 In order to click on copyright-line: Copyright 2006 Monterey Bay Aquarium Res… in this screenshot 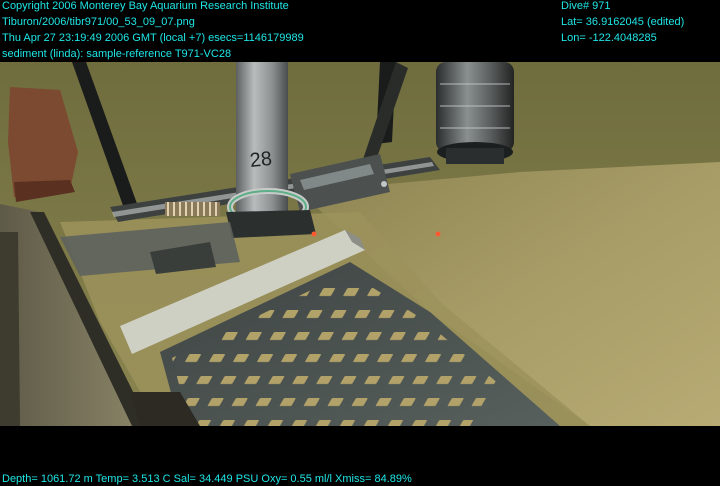, I will do `click(145, 6)`.